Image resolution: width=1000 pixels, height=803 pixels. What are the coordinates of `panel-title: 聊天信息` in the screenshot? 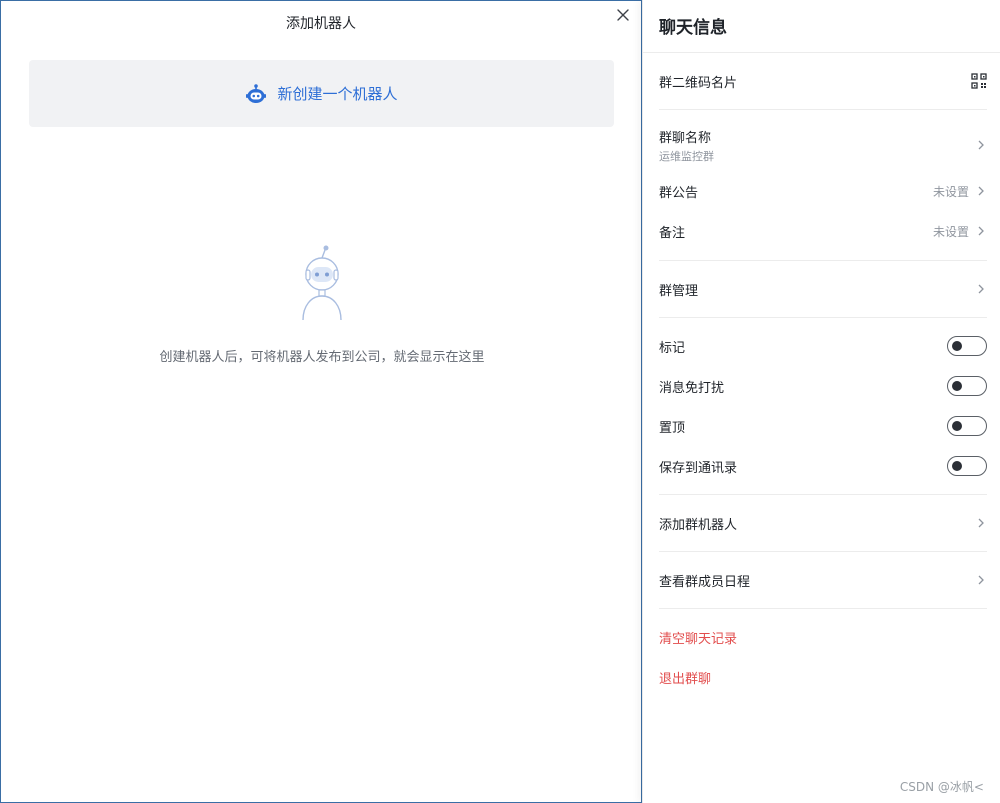 It's located at (693, 28).